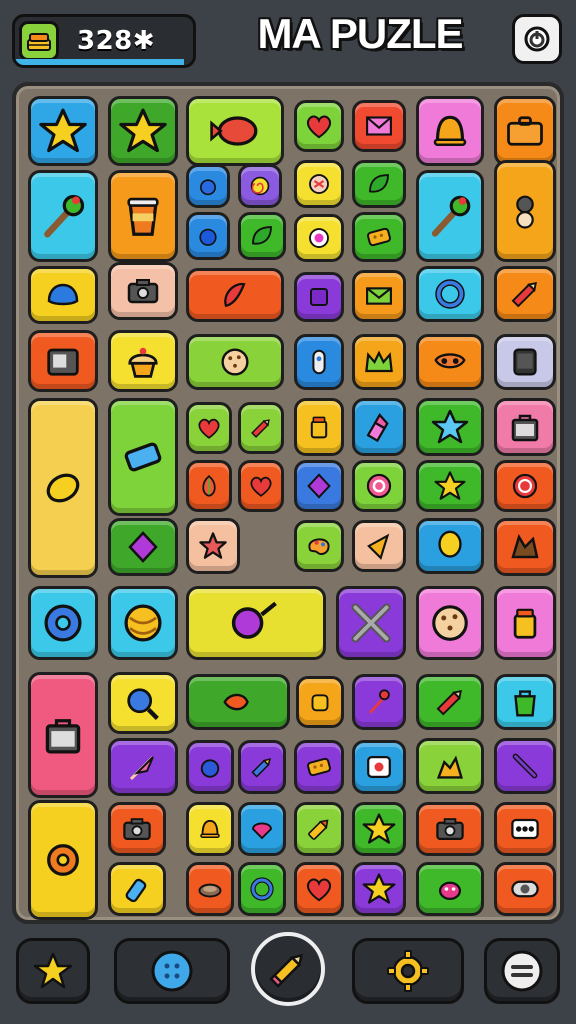 The image size is (576, 1024). I want to click on gear-button, so click(408, 971).